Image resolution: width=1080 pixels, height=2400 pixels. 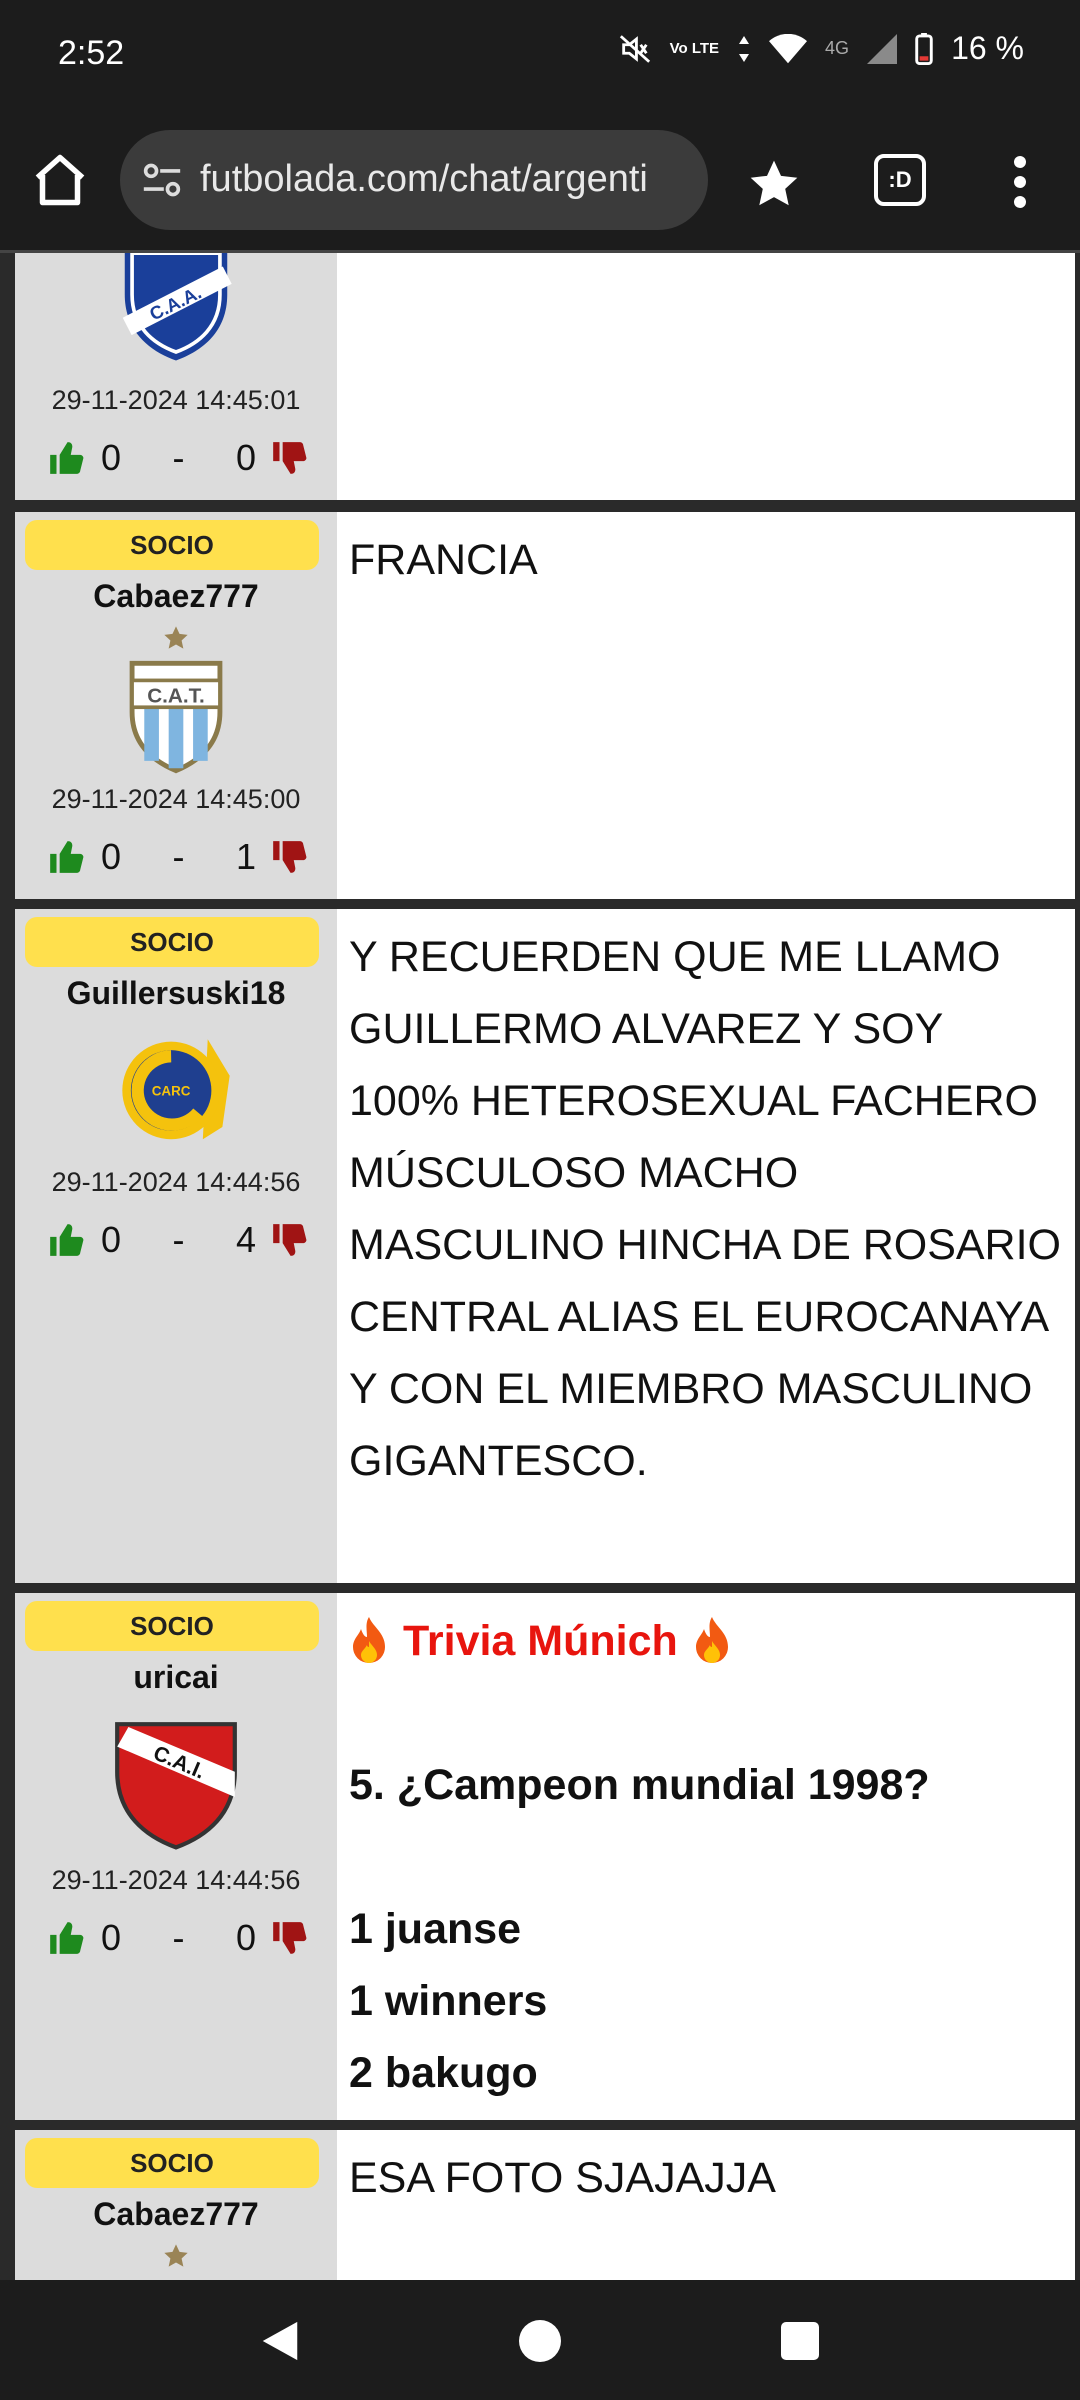 What do you see at coordinates (987, 48) in the screenshot?
I see `battery-percent: 16 %` at bounding box center [987, 48].